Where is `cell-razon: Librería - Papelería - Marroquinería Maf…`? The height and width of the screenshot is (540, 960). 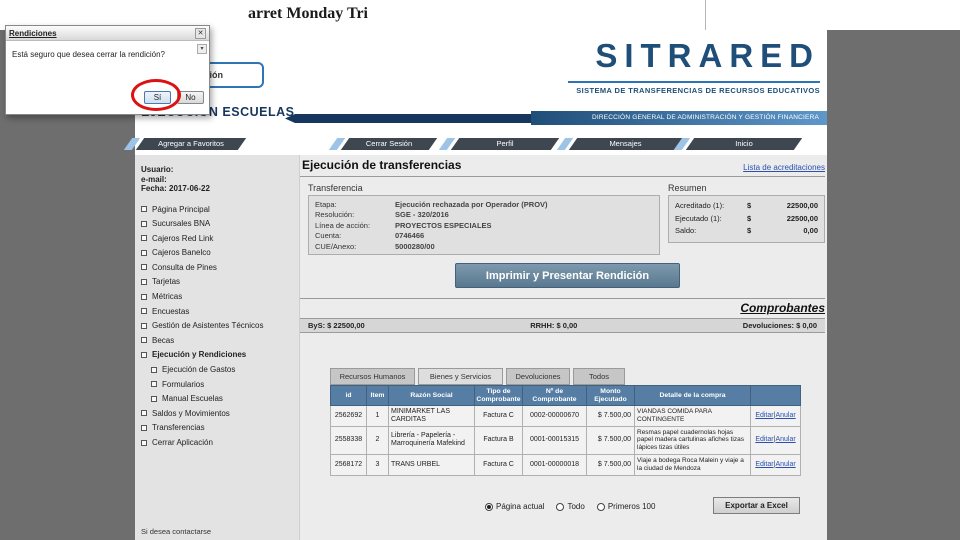 cell-razon: Librería - Papelería - Marroquinería Maf… is located at coordinates (431, 440).